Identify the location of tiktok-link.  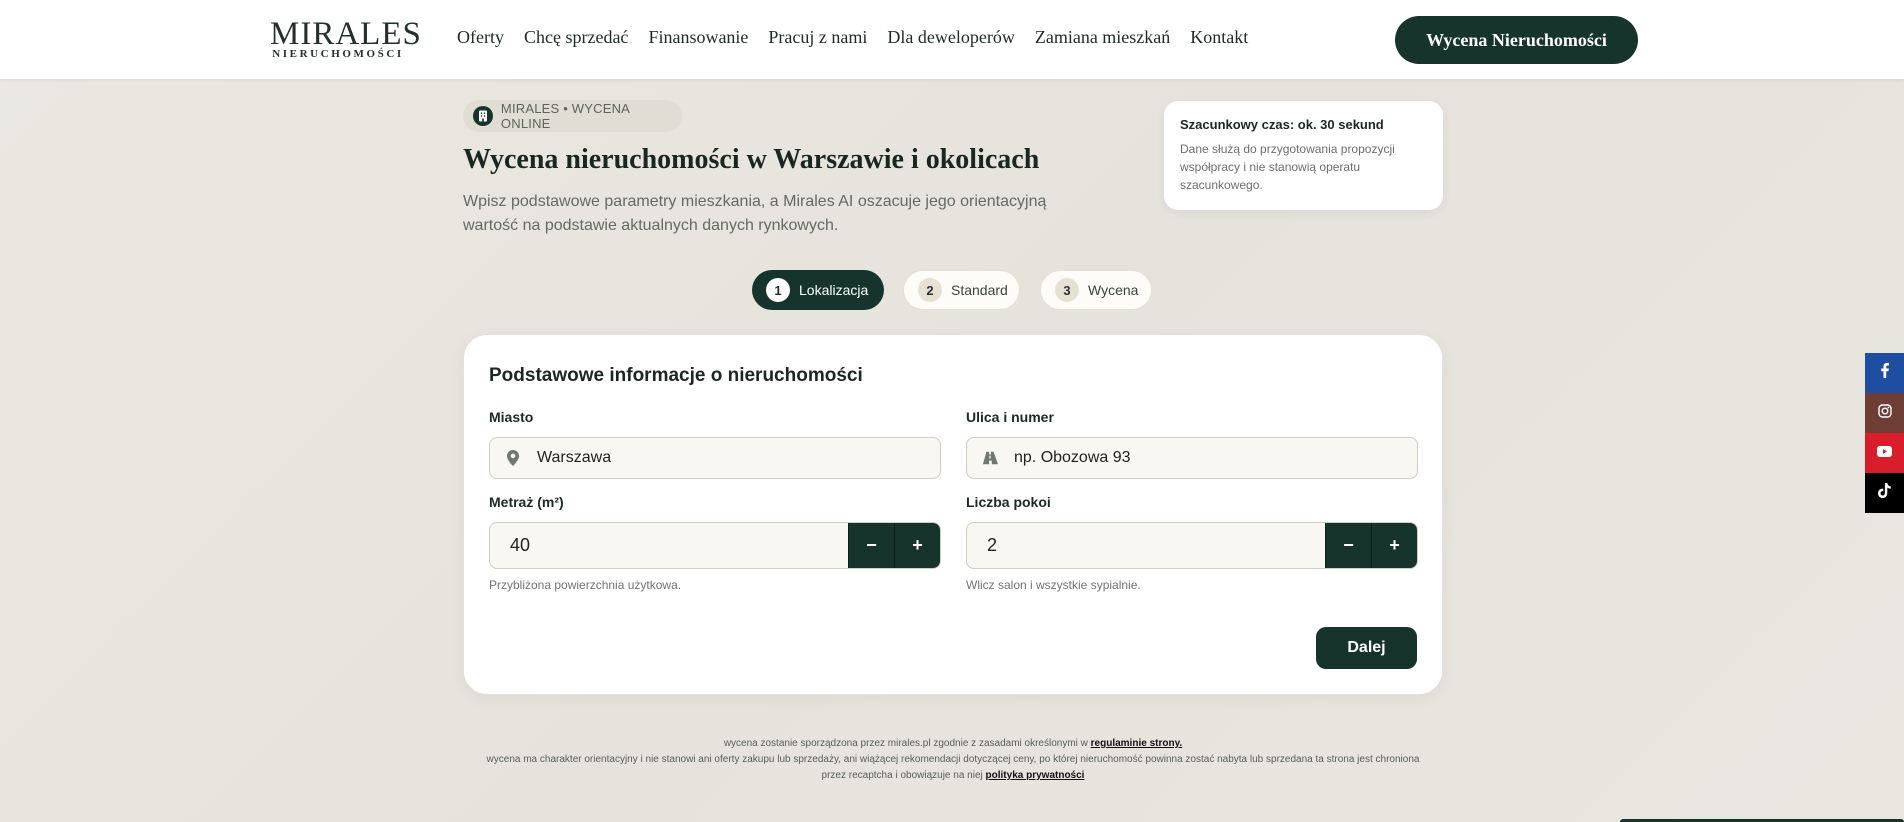
(1884, 493).